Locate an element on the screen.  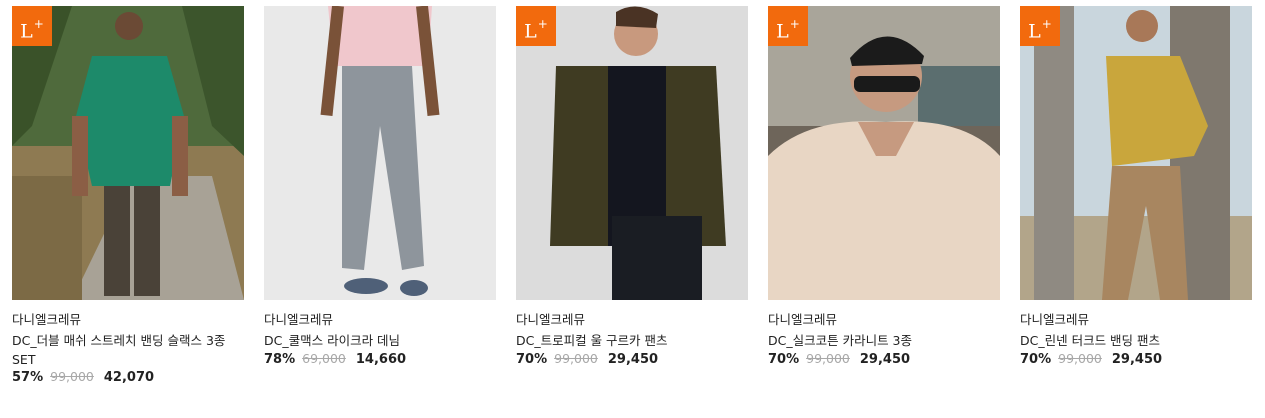
price-row: 78% 69,000 14,660 is located at coordinates (335, 359).